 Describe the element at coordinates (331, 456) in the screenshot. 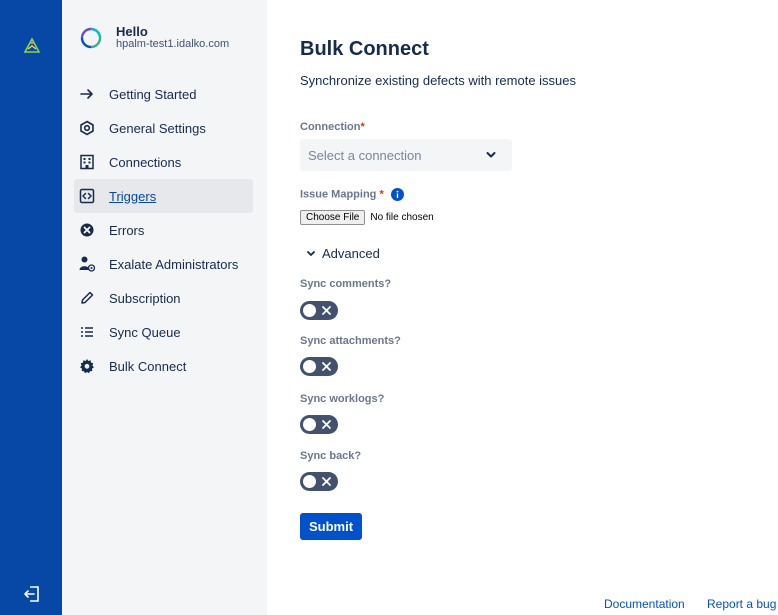

I see `sync-back-label: Sync back?` at that location.